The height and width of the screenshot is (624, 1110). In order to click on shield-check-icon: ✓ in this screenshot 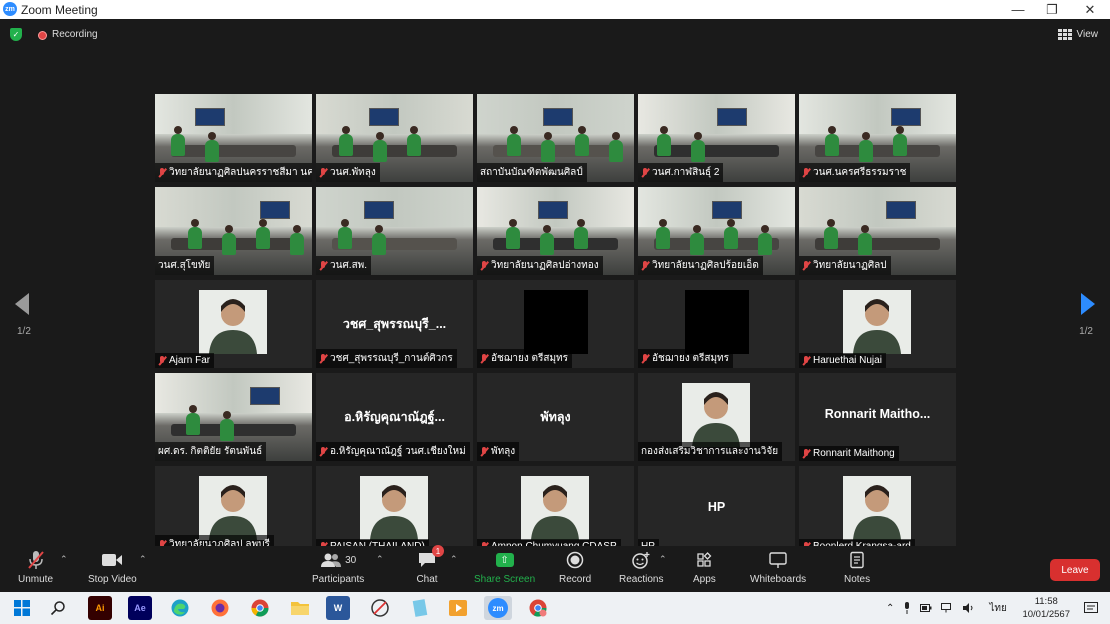, I will do `click(16, 34)`.